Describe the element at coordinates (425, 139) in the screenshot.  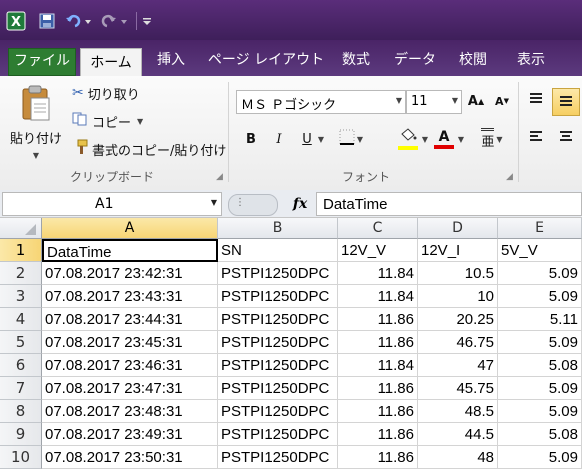
I see `fill-color-dropdown: ▼` at that location.